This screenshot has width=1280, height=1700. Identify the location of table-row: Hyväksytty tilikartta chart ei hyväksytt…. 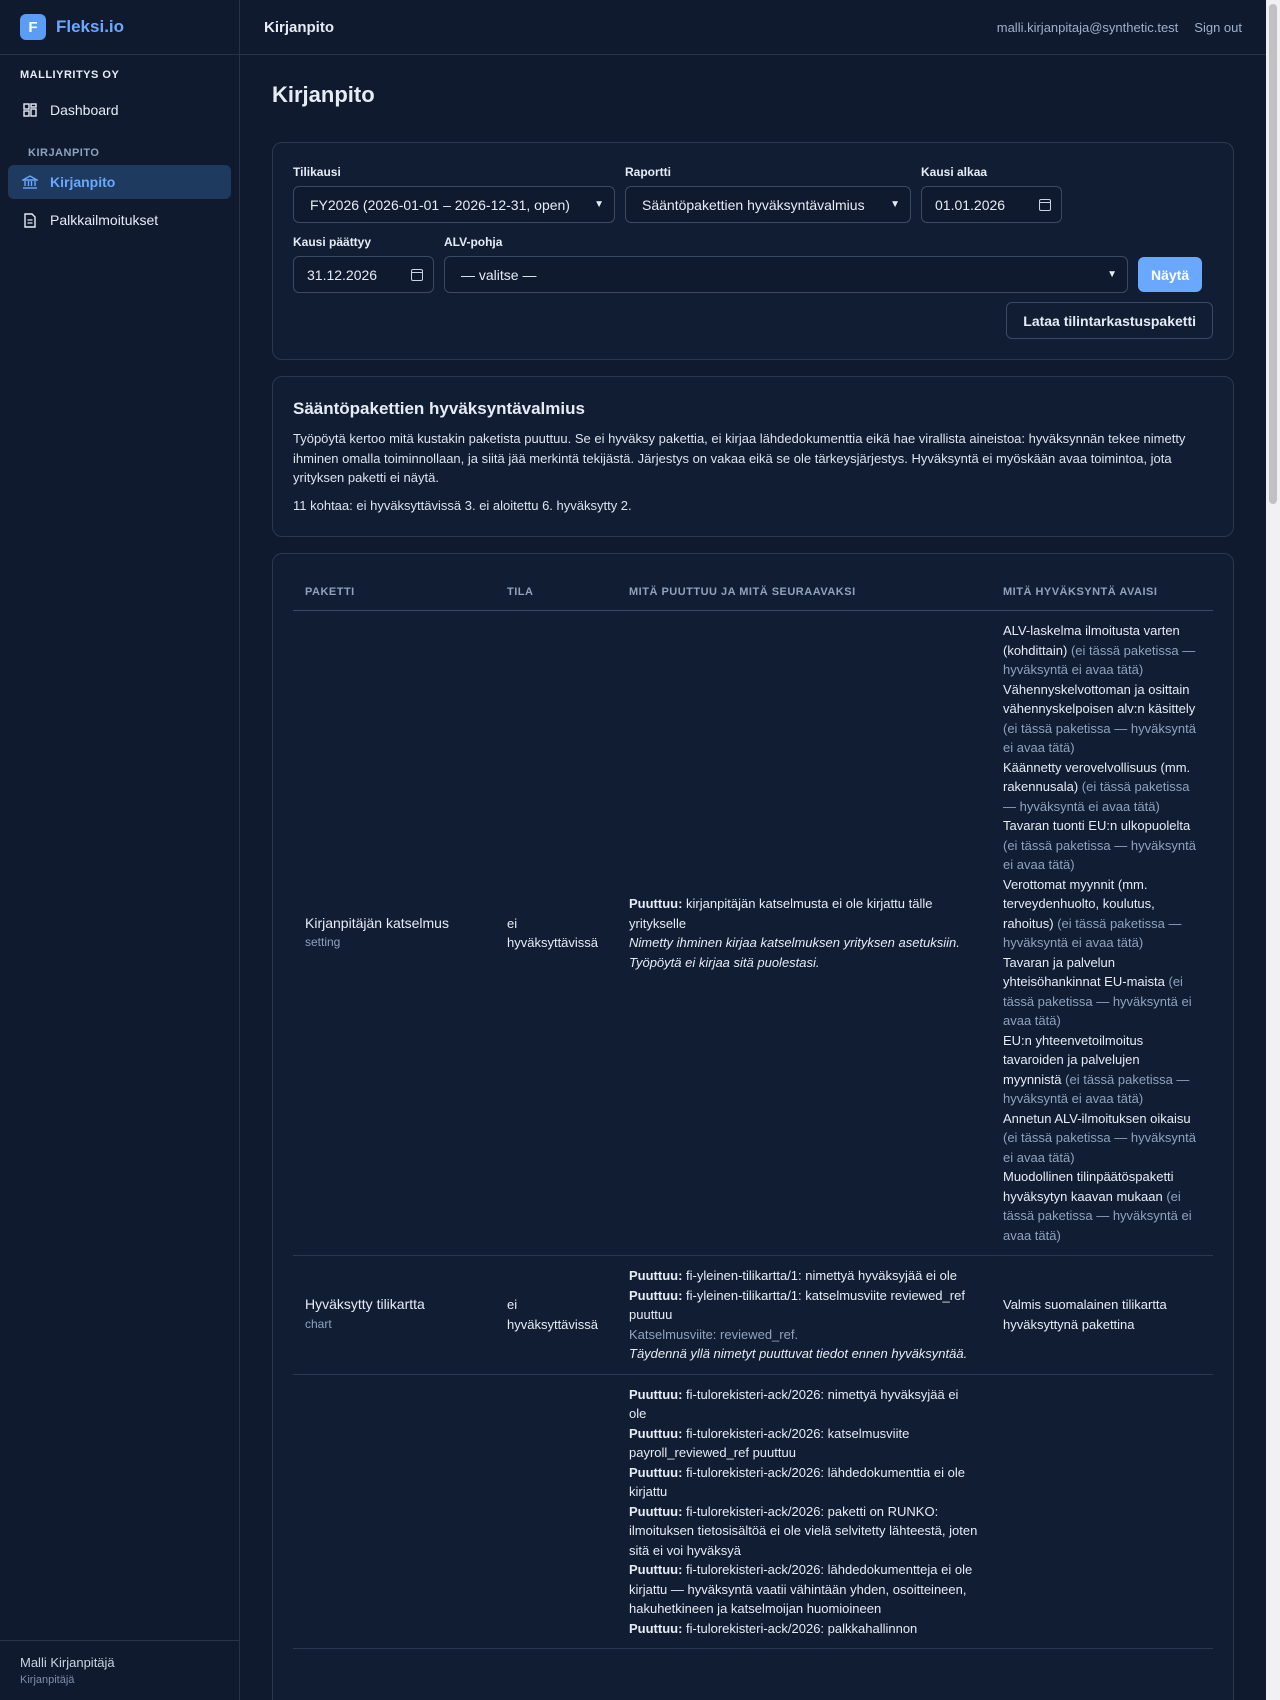
(753, 1315).